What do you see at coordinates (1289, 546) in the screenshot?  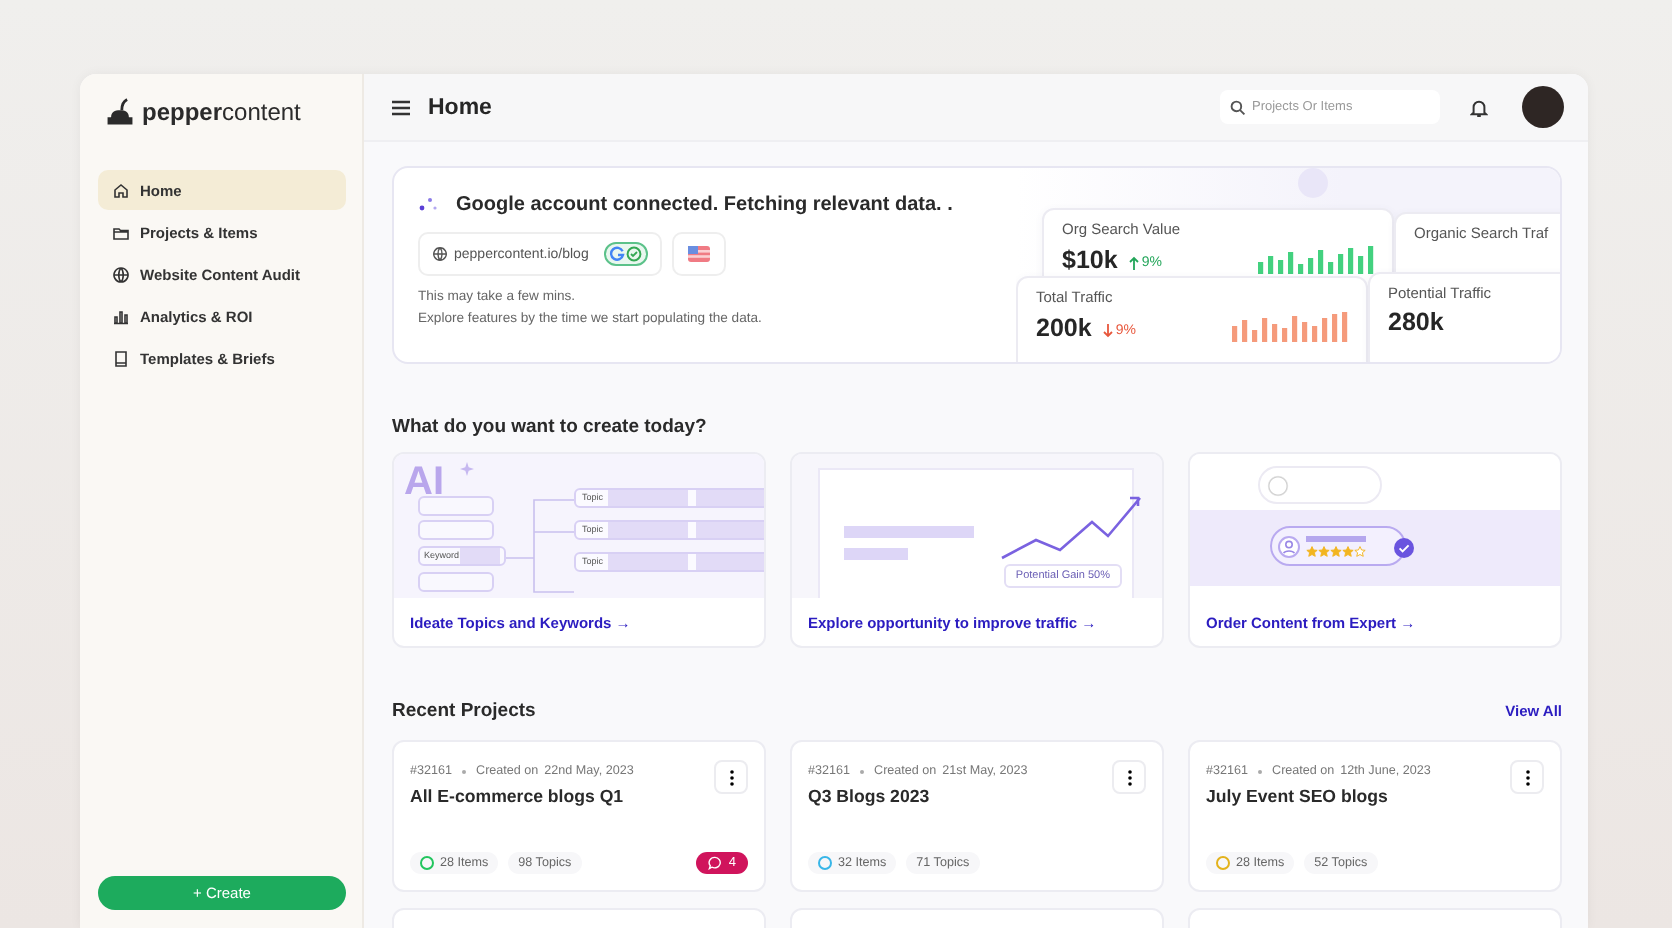 I see `user-icon` at bounding box center [1289, 546].